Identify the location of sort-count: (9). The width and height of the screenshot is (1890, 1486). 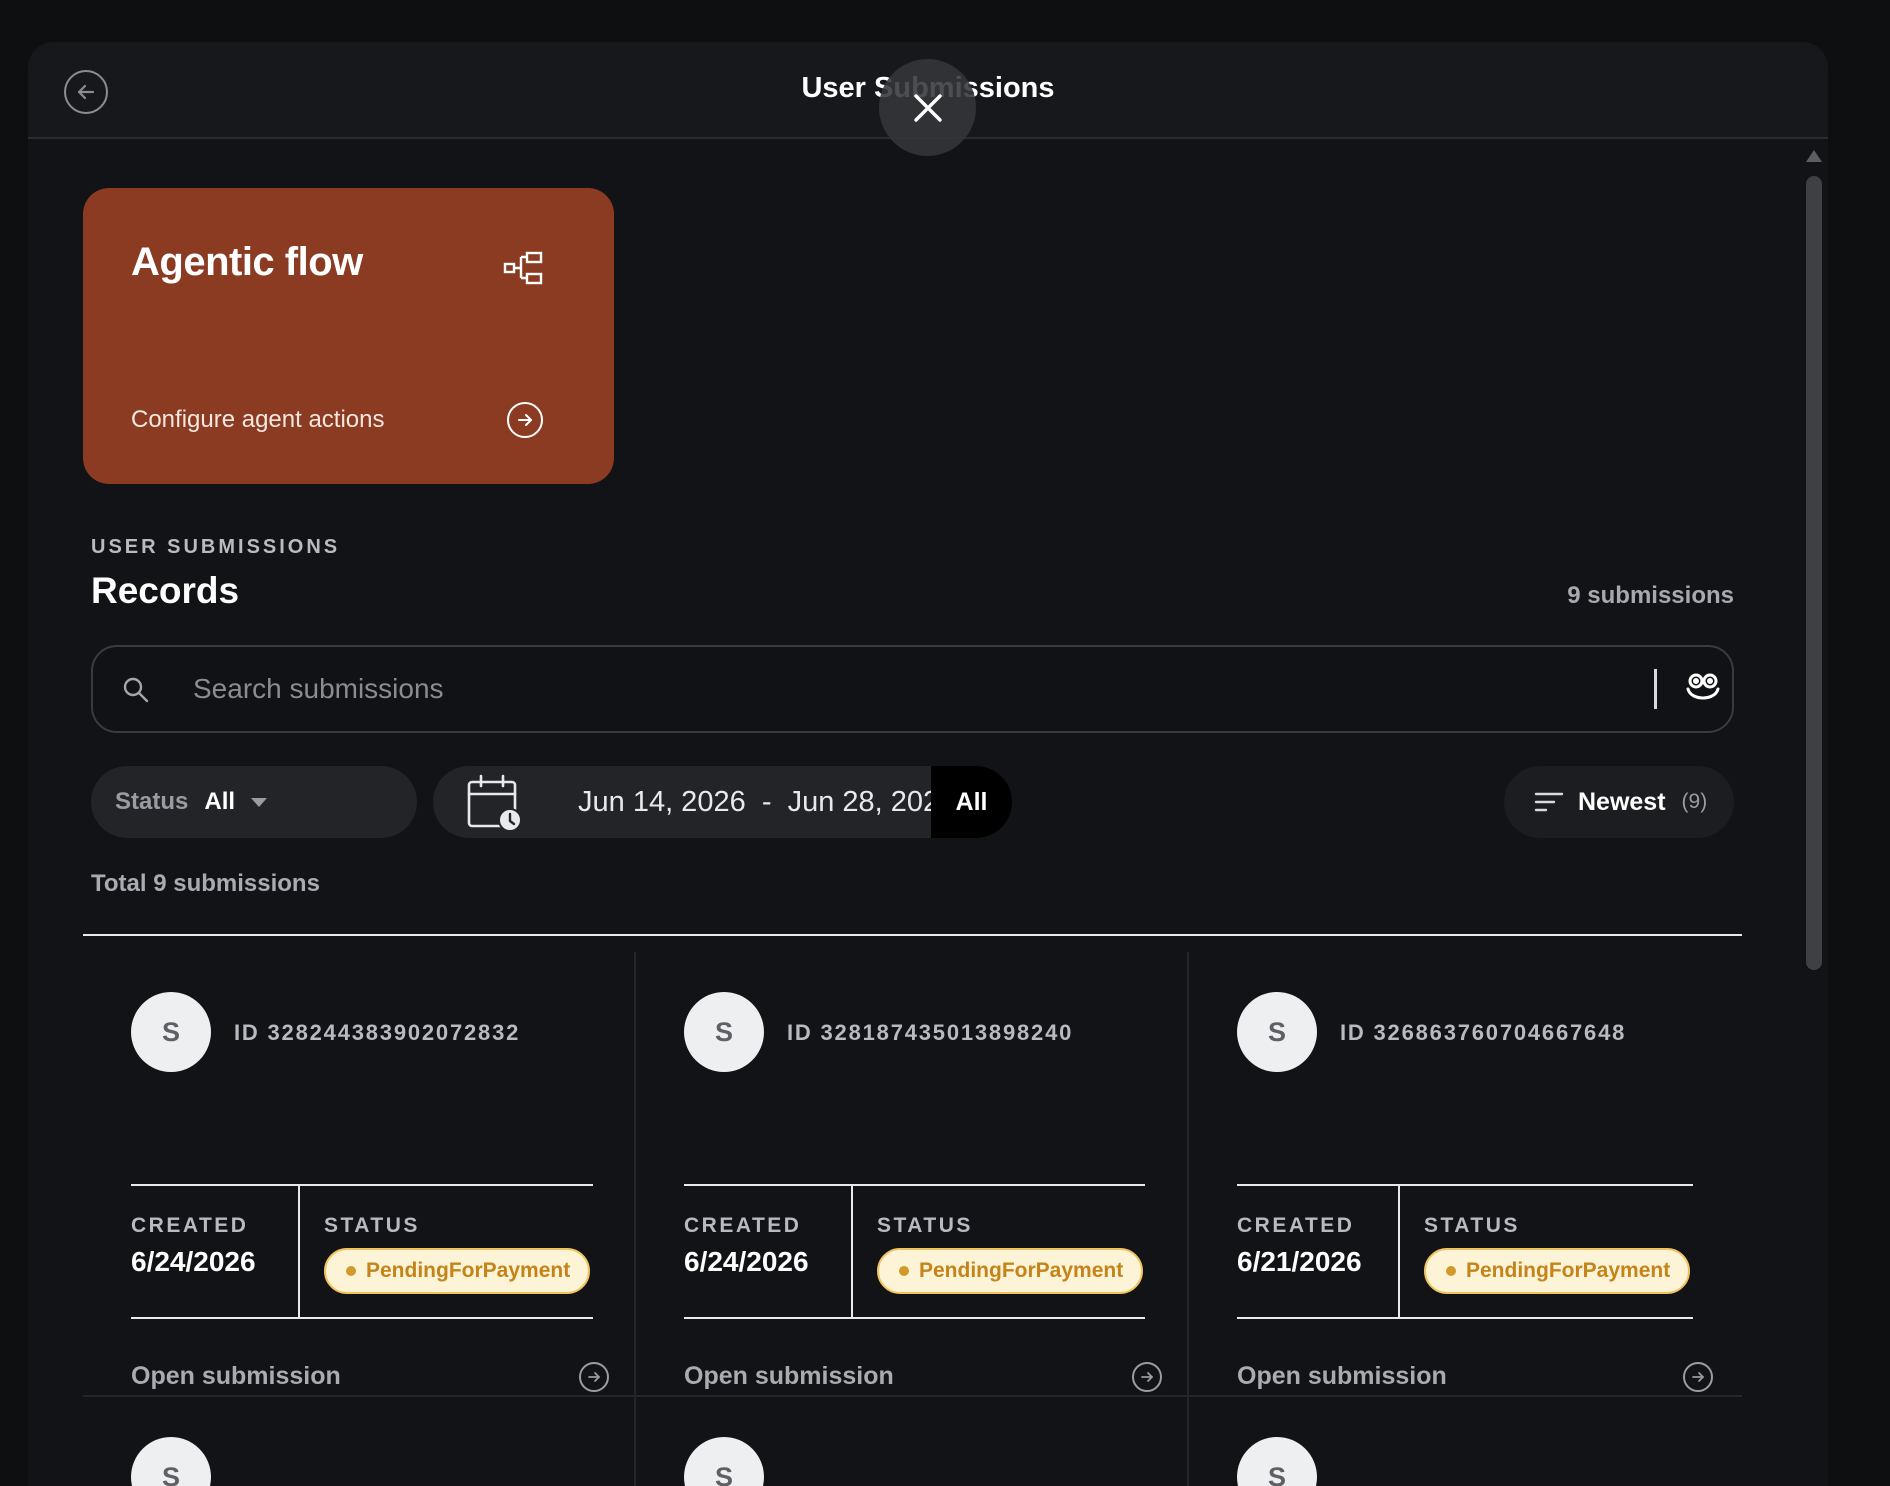
(1694, 801).